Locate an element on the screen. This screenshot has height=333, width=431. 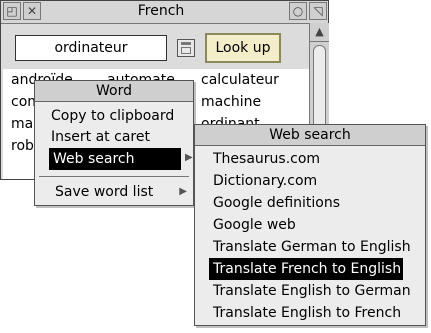
menu-item-label: Copy to clipboard is located at coordinates (113, 116).